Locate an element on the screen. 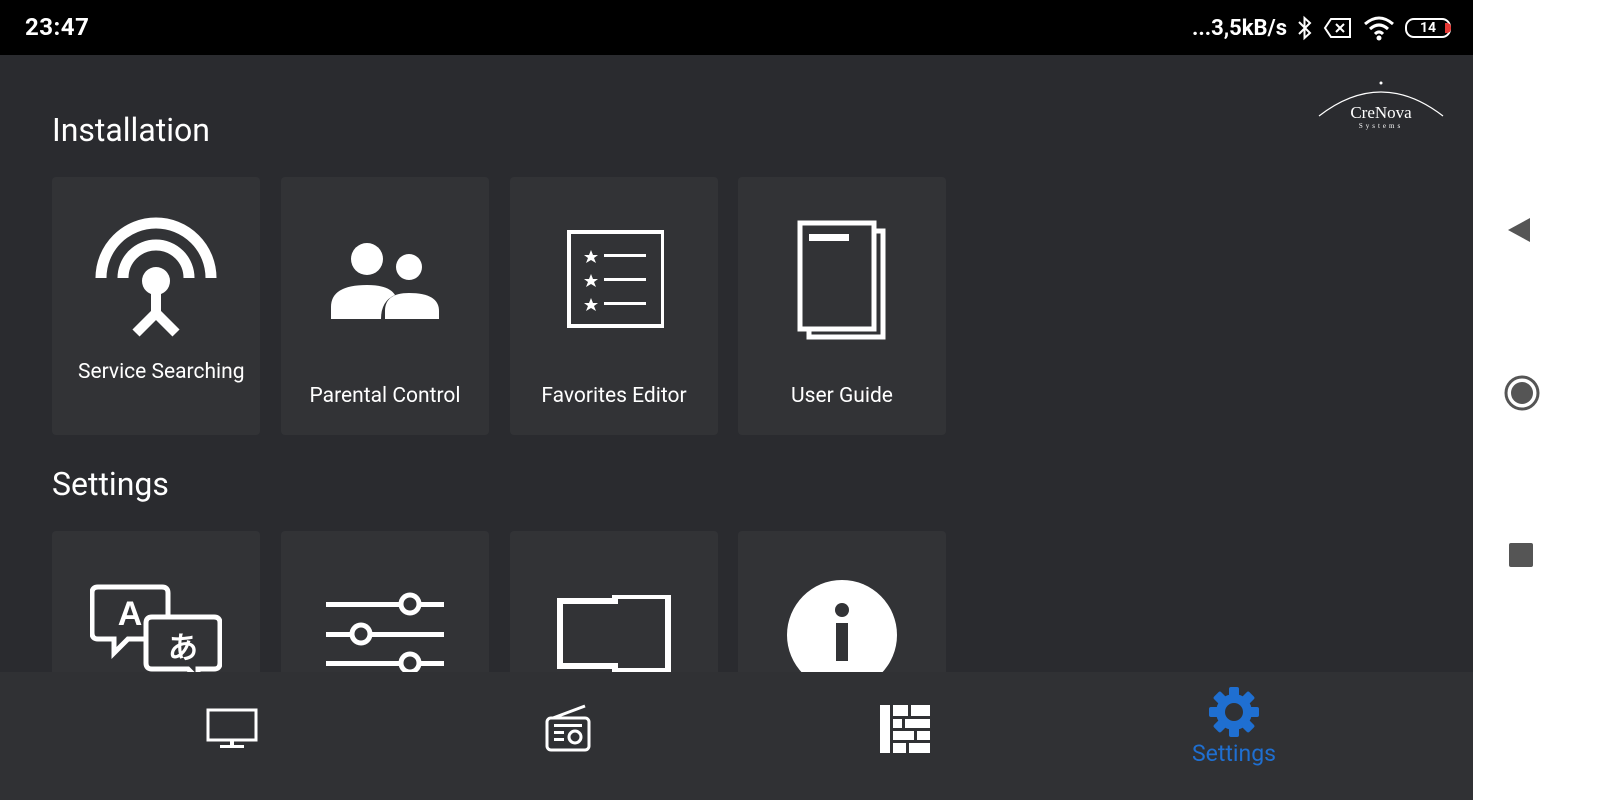  no-sim-icon is located at coordinates (1337, 28).